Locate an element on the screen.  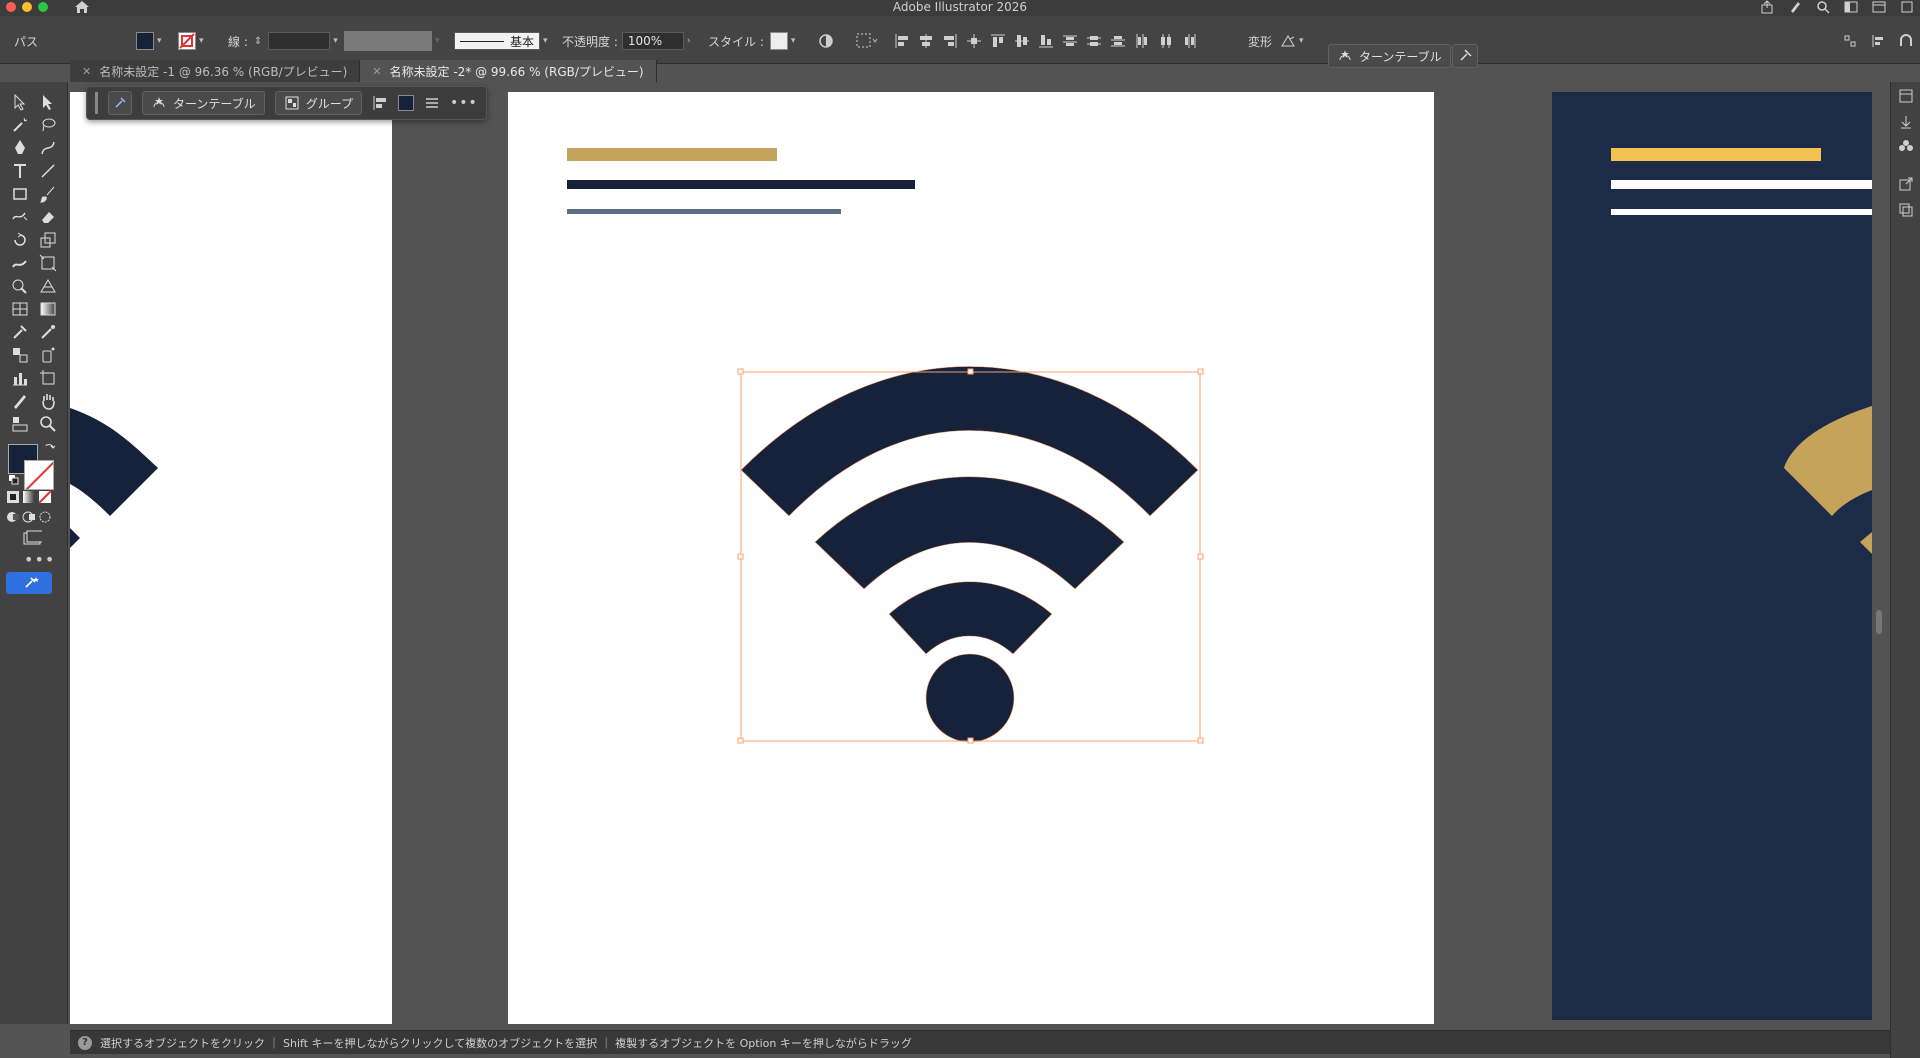
paintbrush-tool-icon is located at coordinates (48, 194).